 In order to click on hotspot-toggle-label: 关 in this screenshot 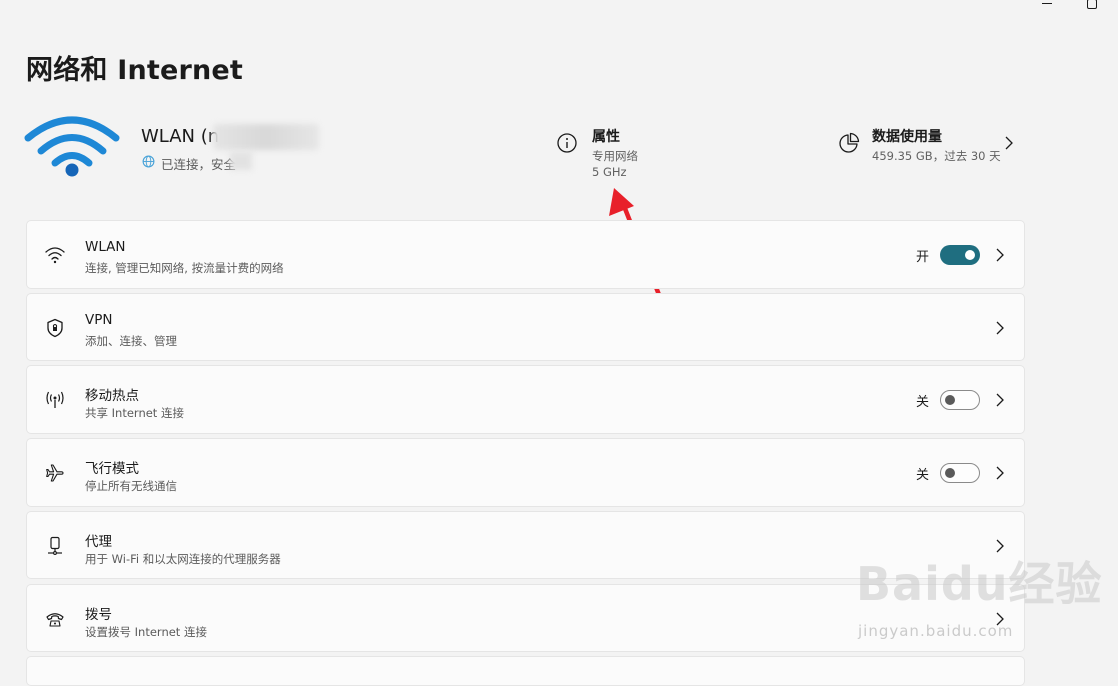, I will do `click(922, 402)`.